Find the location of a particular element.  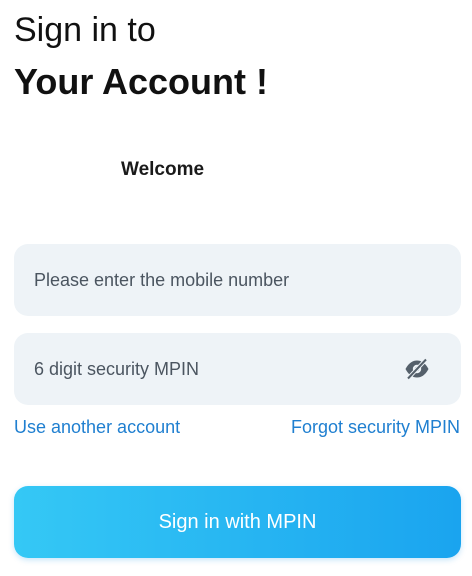

sign-in-mpin-button: Sign in with MPIN is located at coordinates (237, 522).